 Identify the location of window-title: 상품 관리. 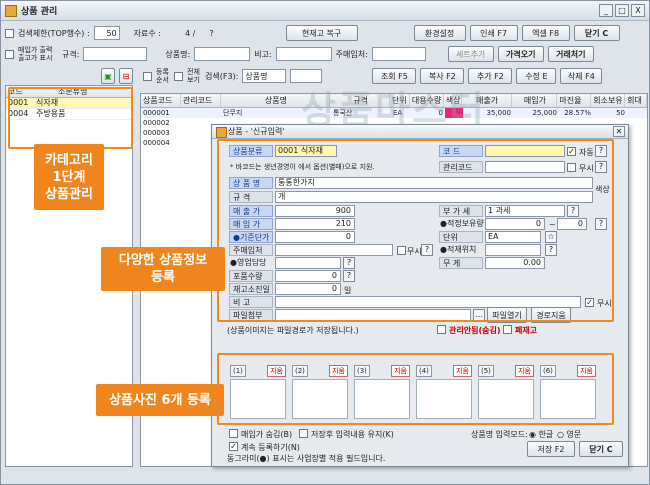
(39, 12).